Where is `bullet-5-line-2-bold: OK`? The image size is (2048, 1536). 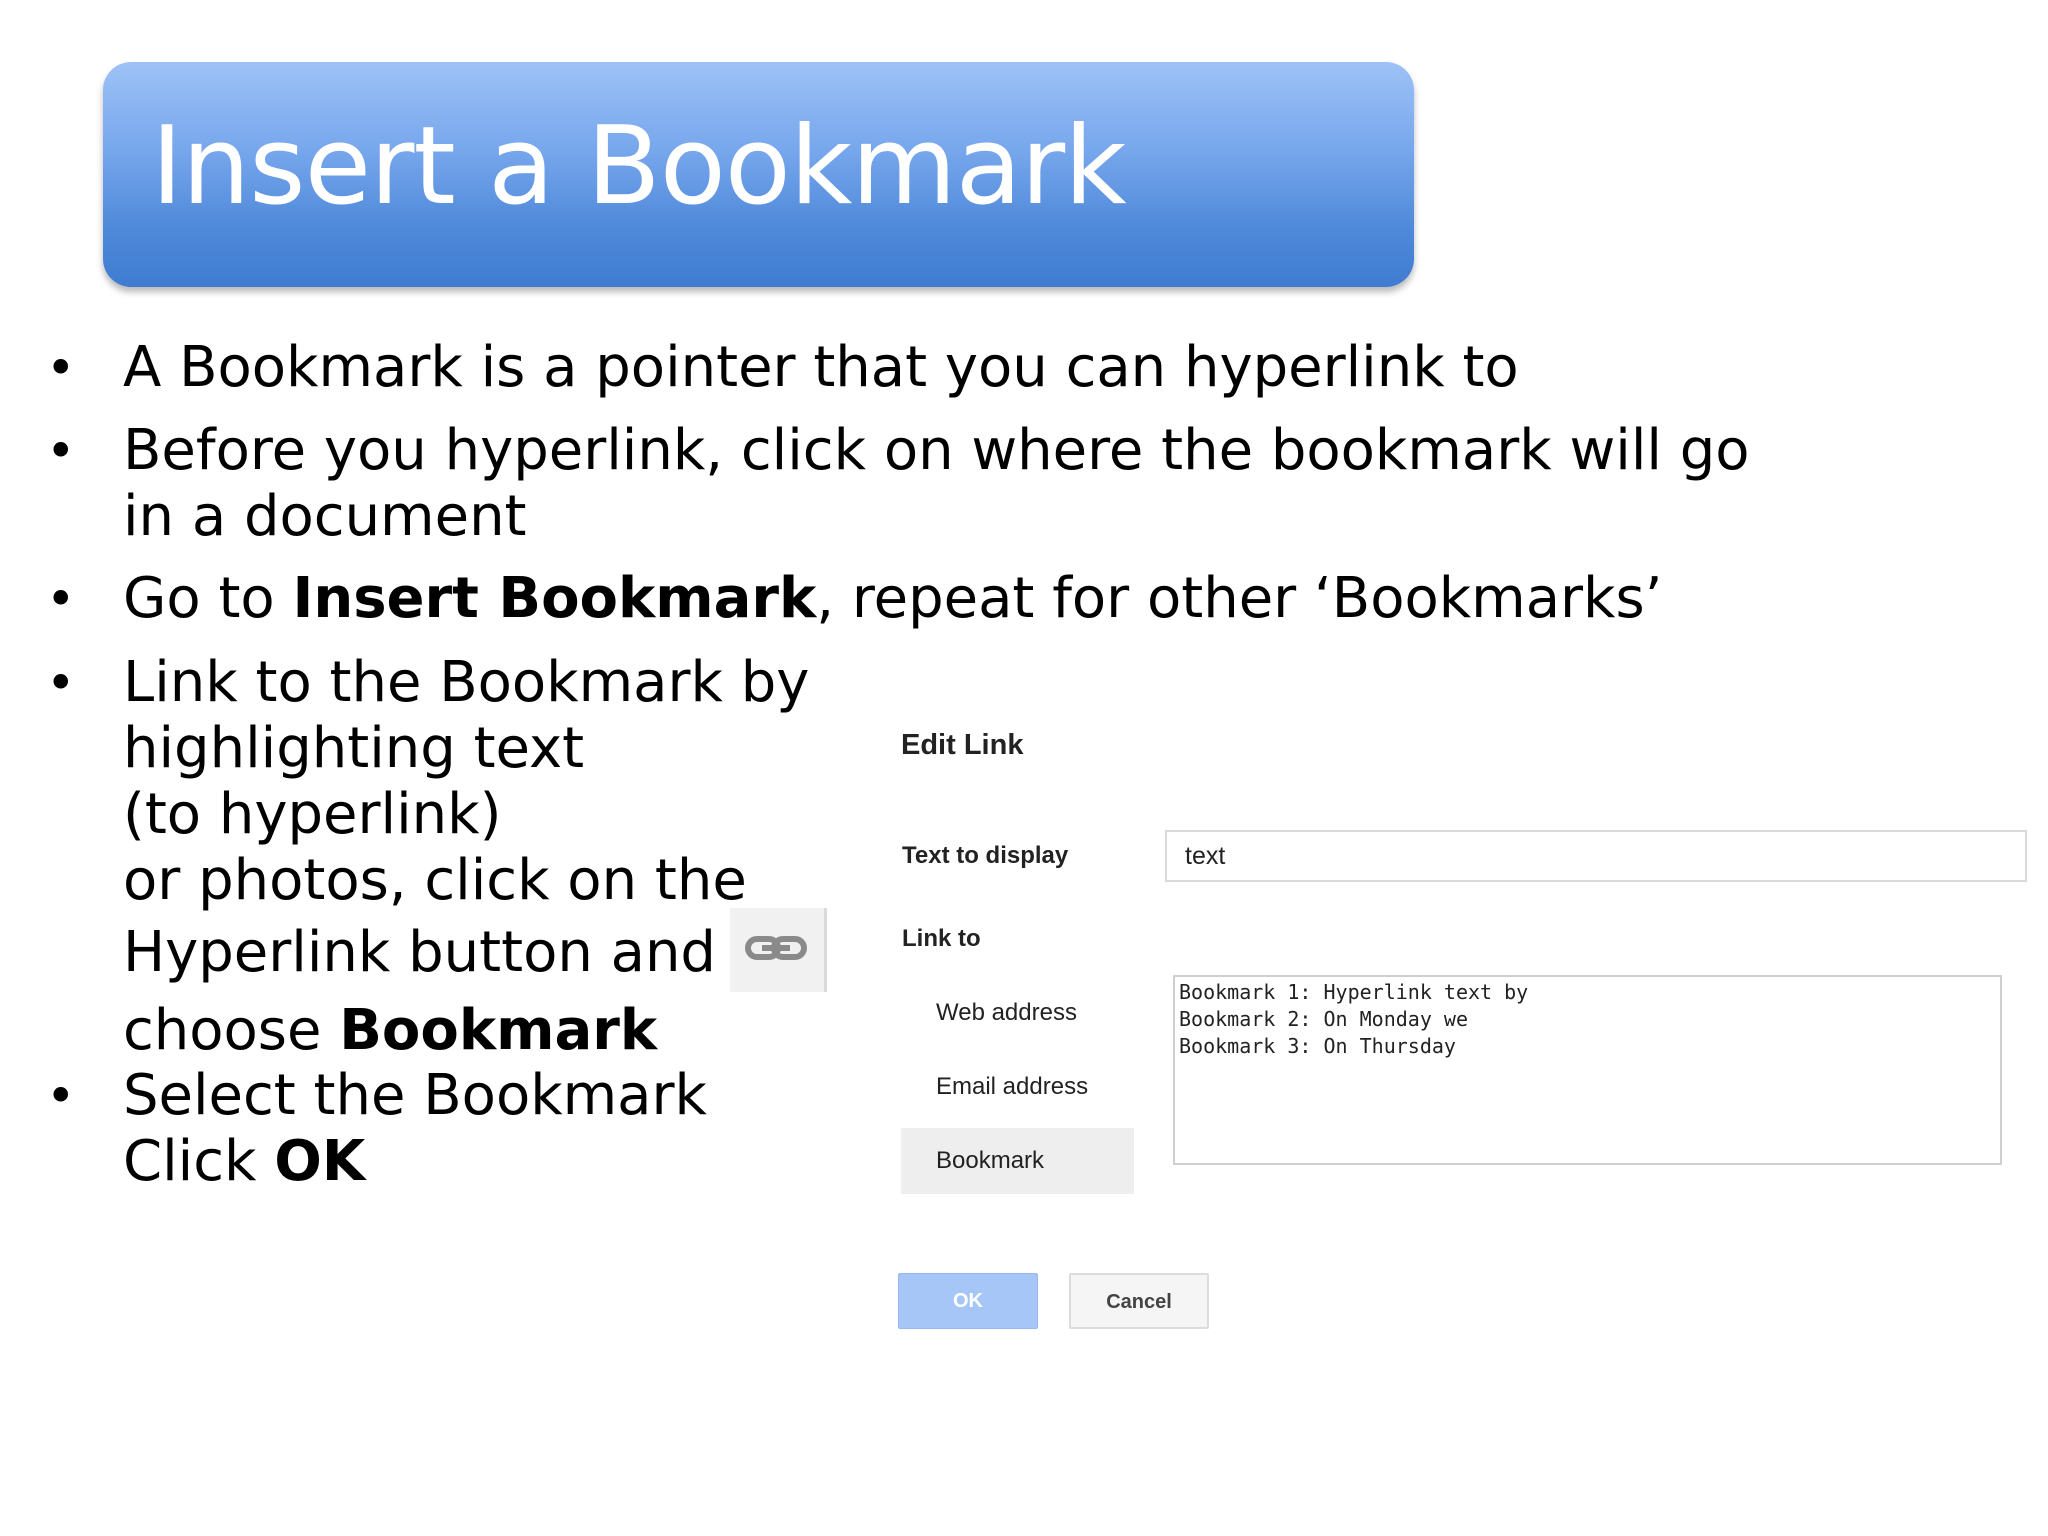
bullet-5-line-2-bold: OK is located at coordinates (320, 1161).